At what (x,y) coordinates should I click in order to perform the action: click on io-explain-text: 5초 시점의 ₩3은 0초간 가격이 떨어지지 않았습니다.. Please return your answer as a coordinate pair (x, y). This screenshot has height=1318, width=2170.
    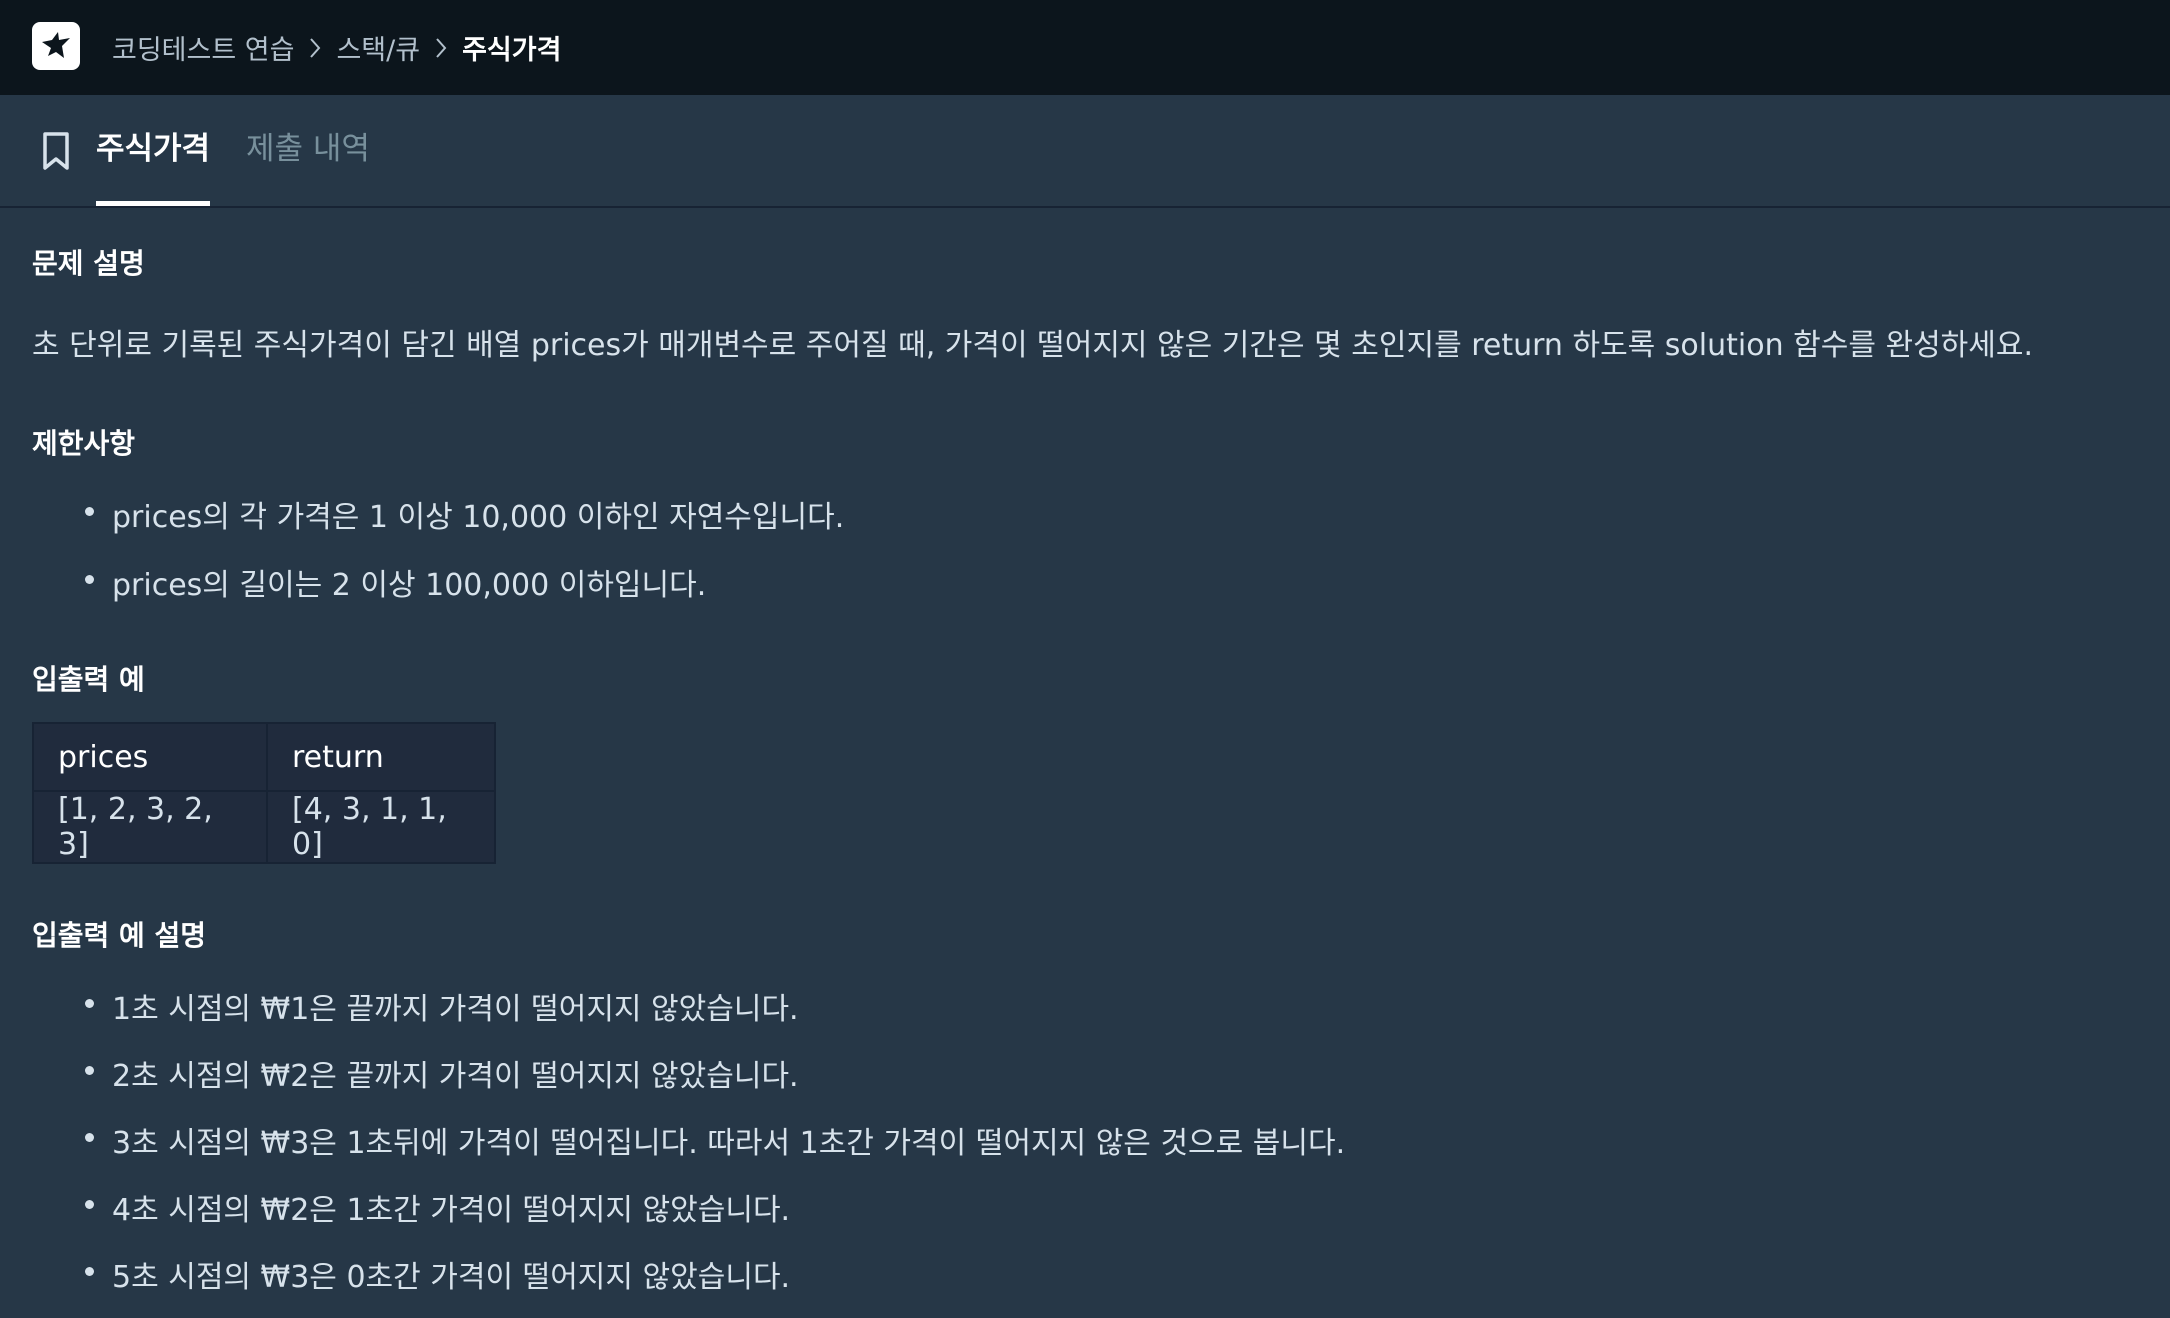
    Looking at the image, I should click on (451, 1277).